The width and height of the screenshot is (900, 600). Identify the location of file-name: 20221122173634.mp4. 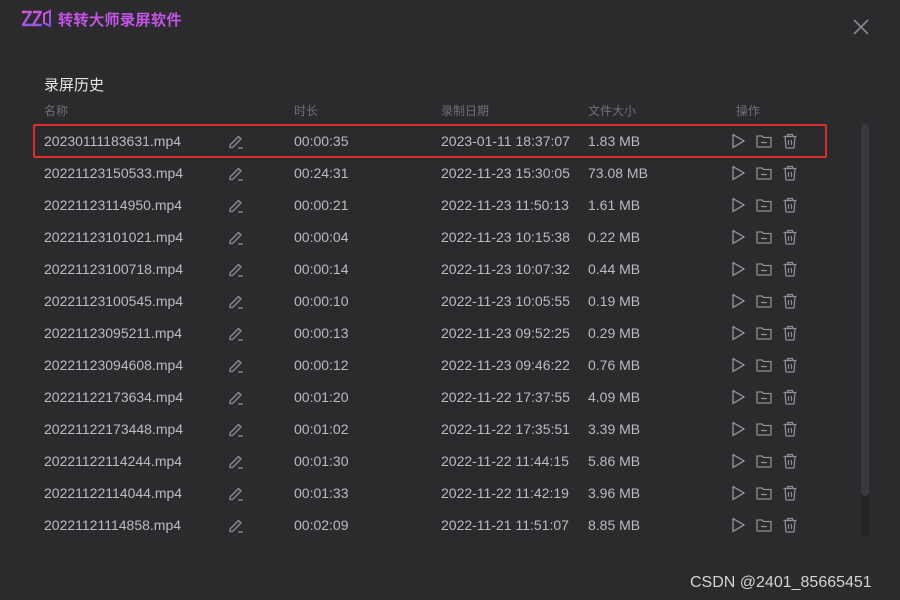
(114, 397).